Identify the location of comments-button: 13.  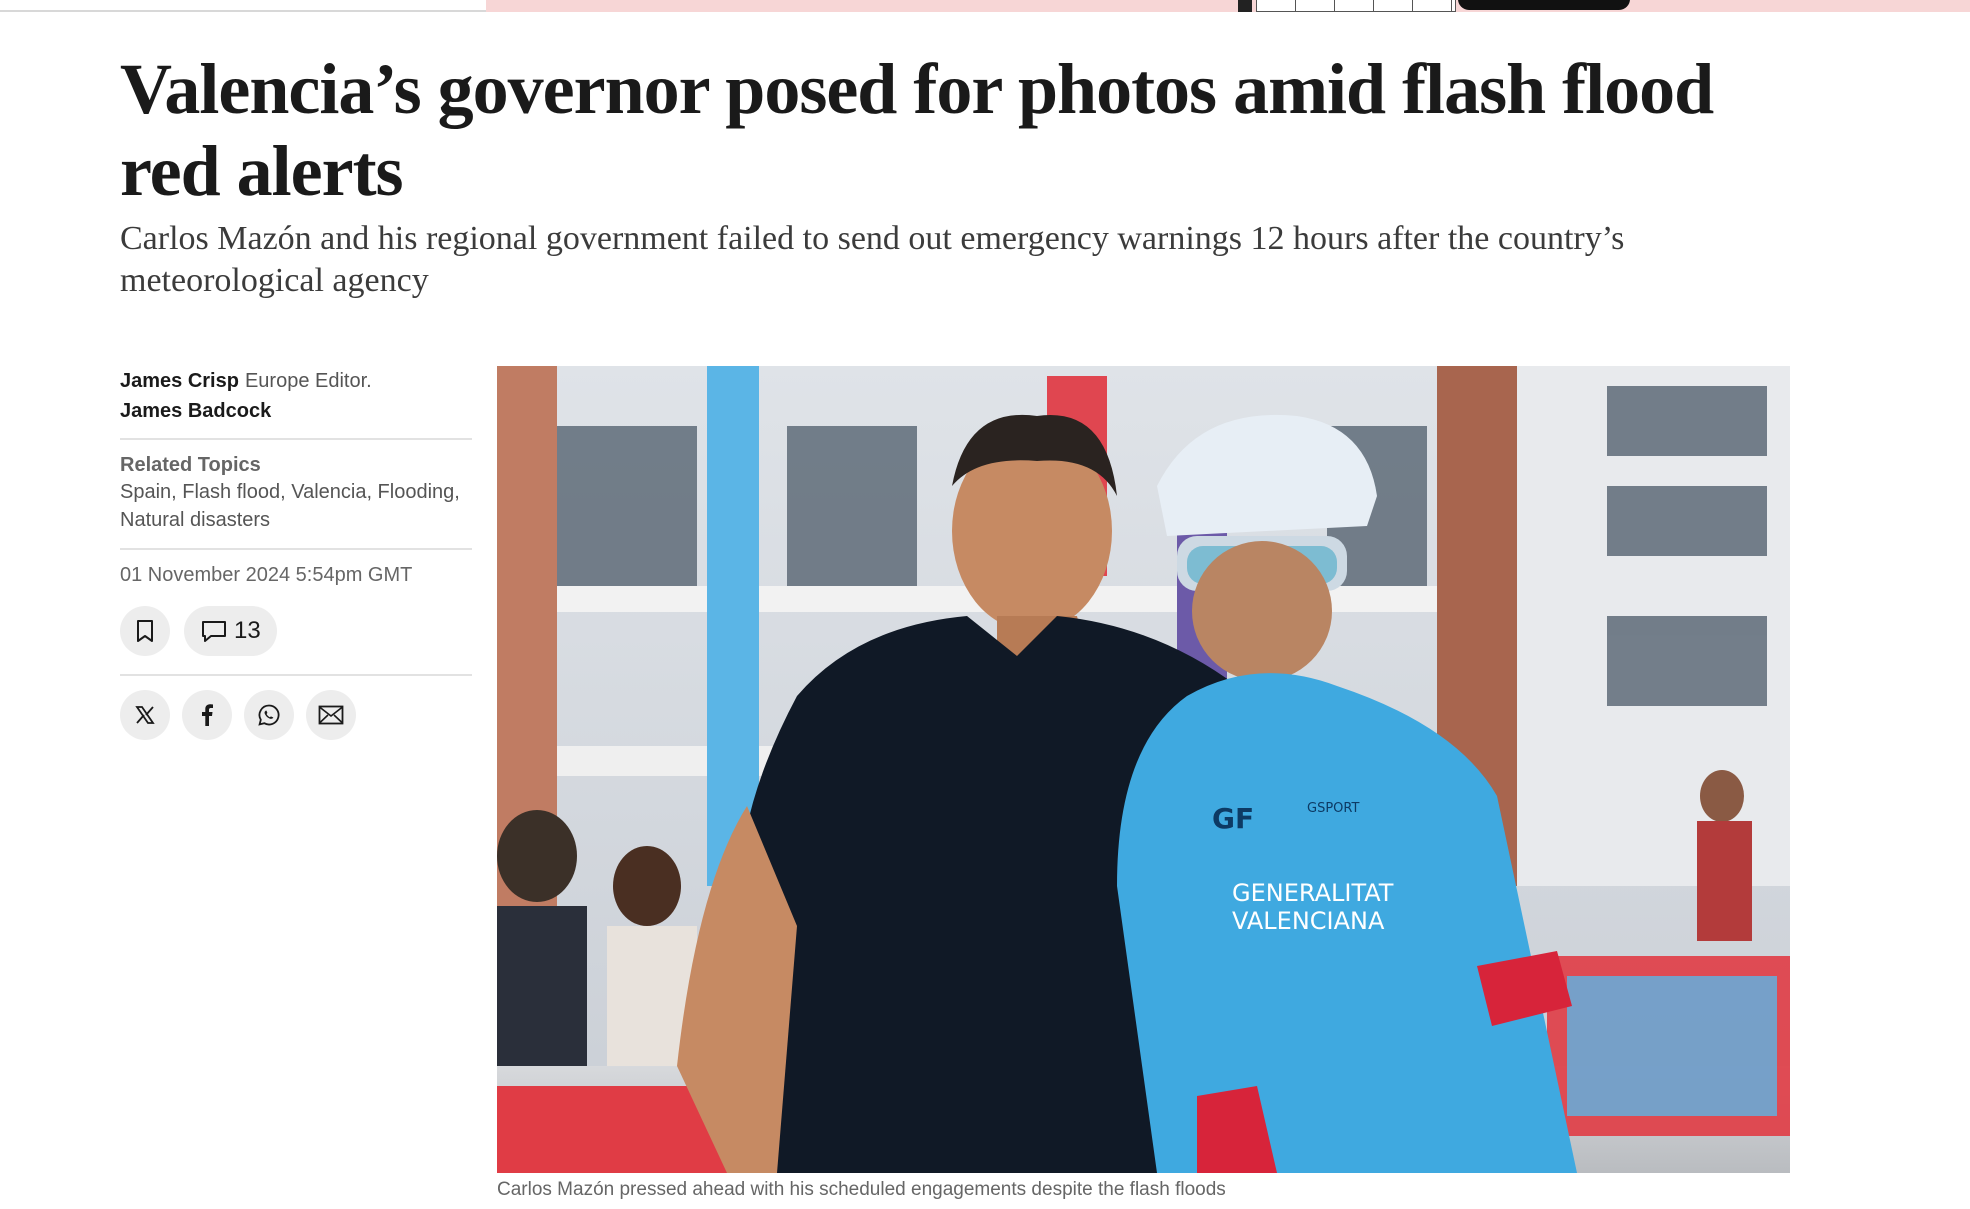
(230, 631).